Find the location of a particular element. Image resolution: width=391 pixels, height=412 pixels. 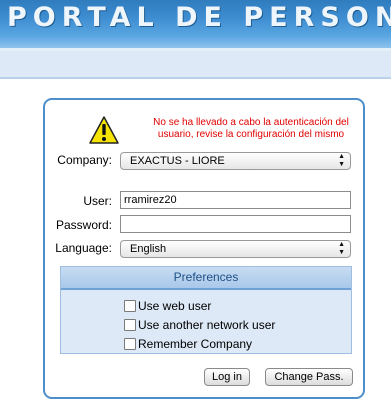

change-password-button: Change Pass. is located at coordinates (309, 377).